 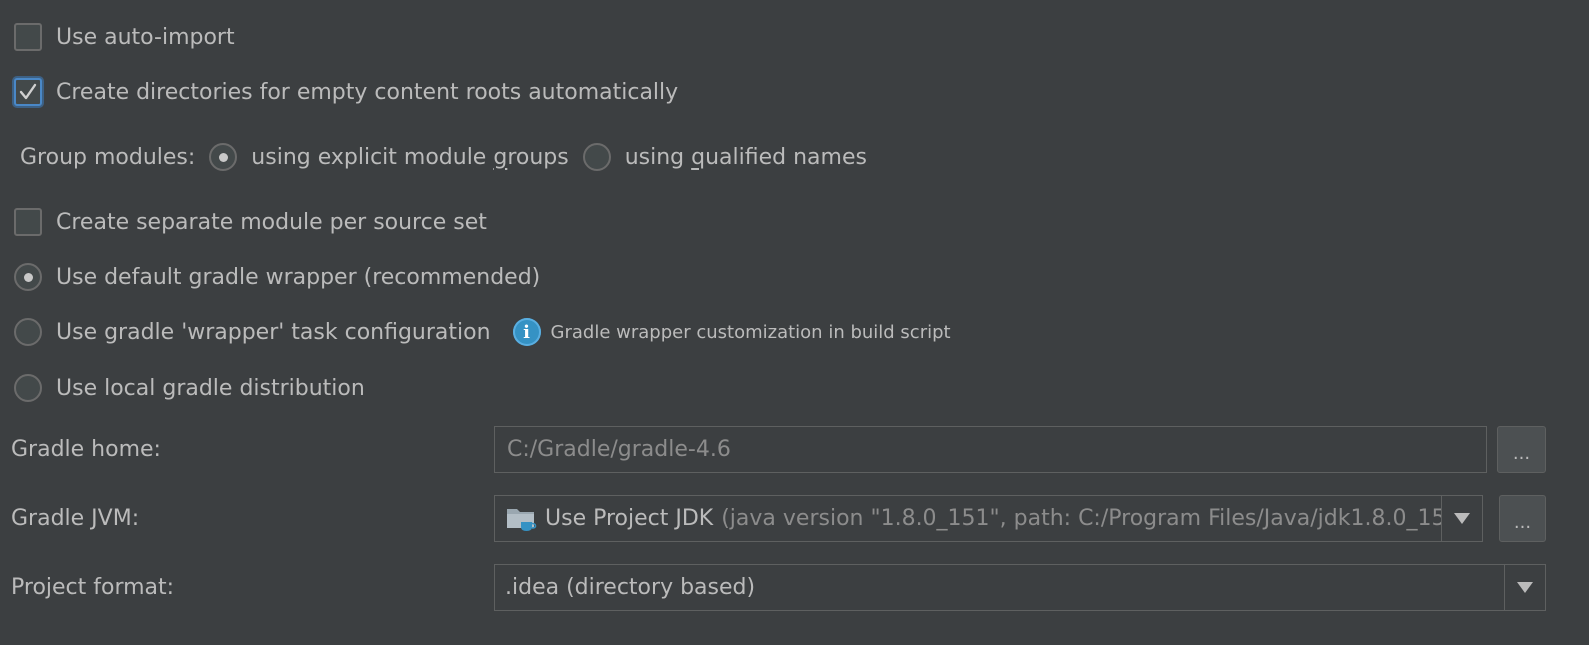 I want to click on separate-module-option: Create separate module per source set, so click(x=250, y=222).